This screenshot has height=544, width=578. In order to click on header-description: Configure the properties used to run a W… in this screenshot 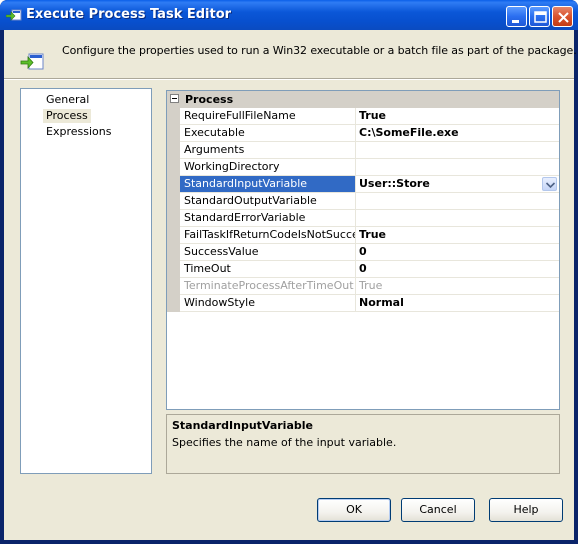, I will do `click(319, 50)`.